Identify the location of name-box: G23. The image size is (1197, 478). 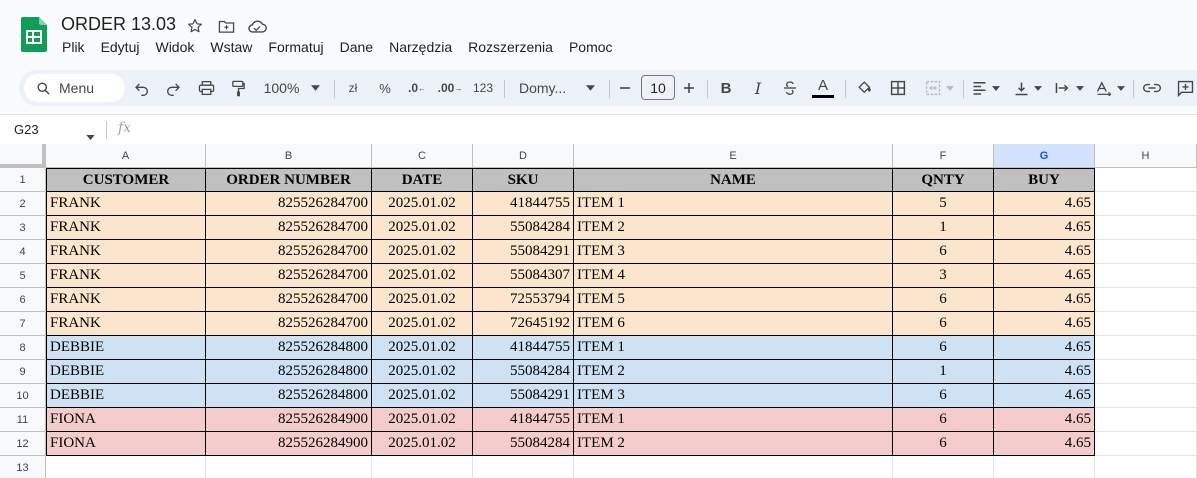
(26, 129).